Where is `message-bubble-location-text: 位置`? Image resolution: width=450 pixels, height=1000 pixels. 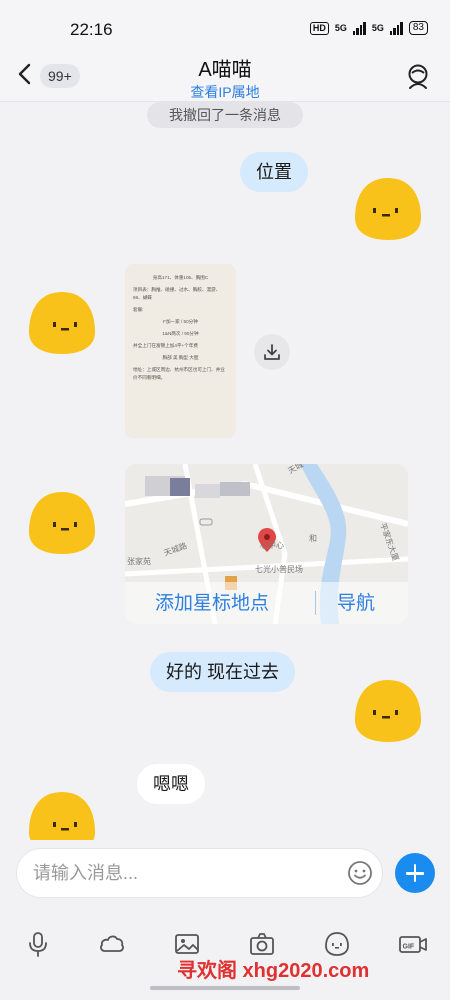
message-bubble-location-text: 位置 is located at coordinates (274, 172).